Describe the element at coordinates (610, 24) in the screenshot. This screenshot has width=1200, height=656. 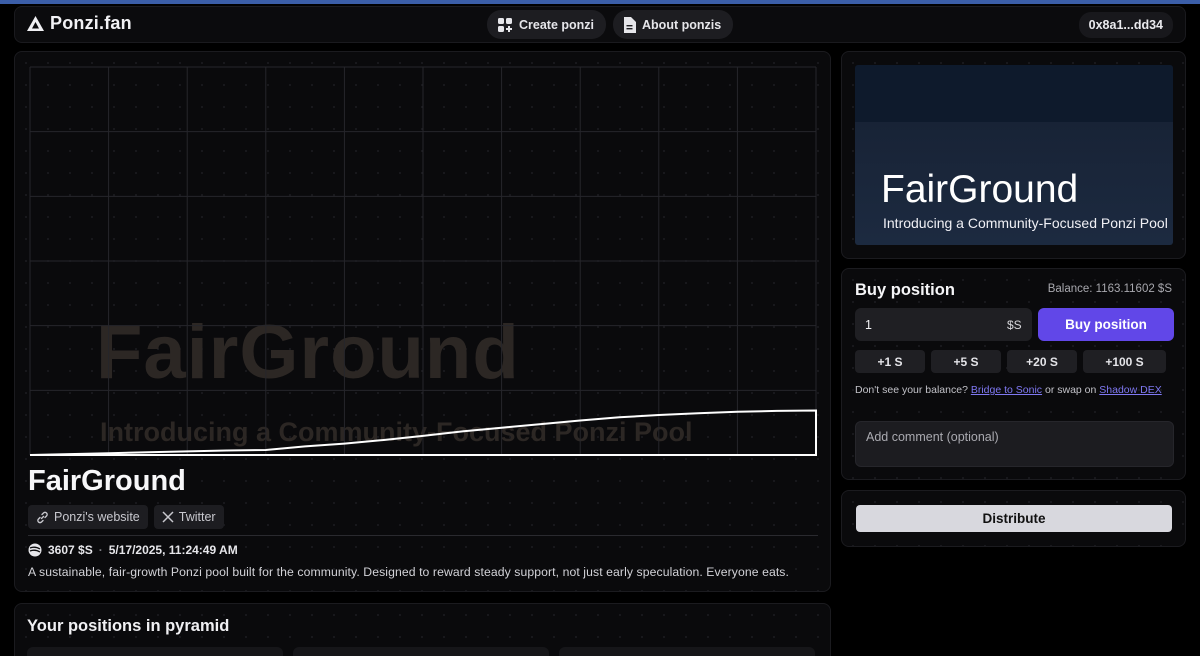
I see `main-nav: Create ponzi About ponzis` at that location.